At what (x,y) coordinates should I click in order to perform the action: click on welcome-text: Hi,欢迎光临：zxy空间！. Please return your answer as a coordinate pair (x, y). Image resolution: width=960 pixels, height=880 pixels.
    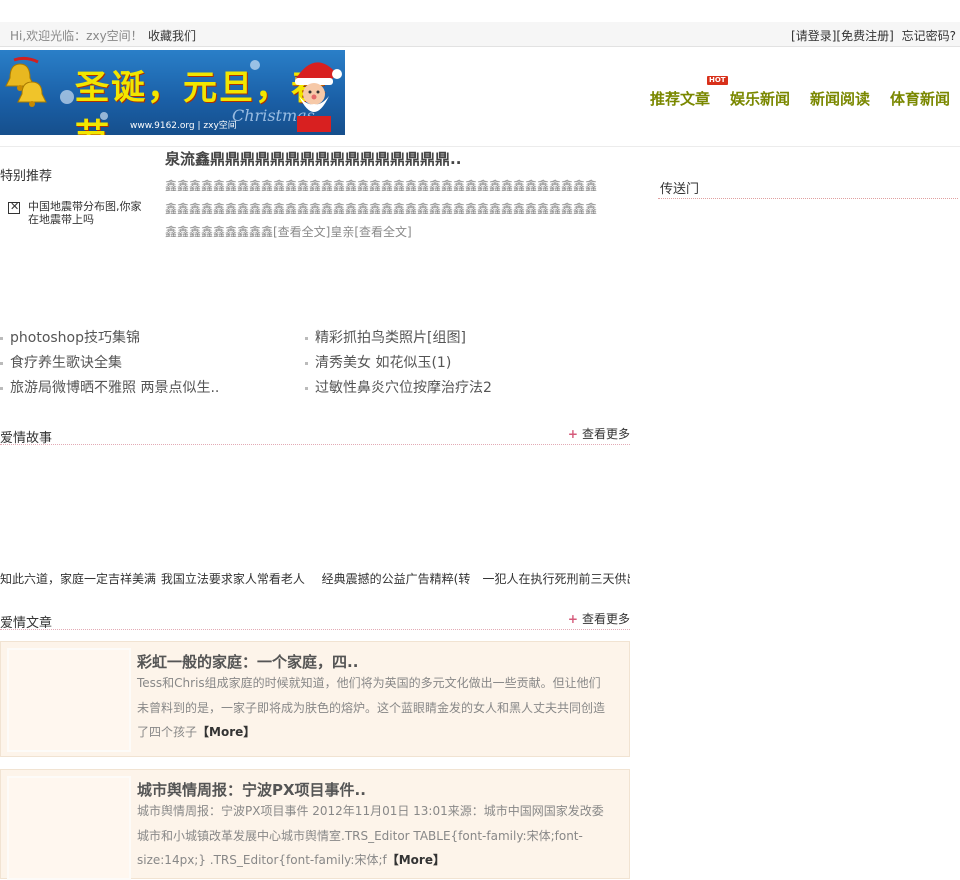
    Looking at the image, I should click on (76, 36).